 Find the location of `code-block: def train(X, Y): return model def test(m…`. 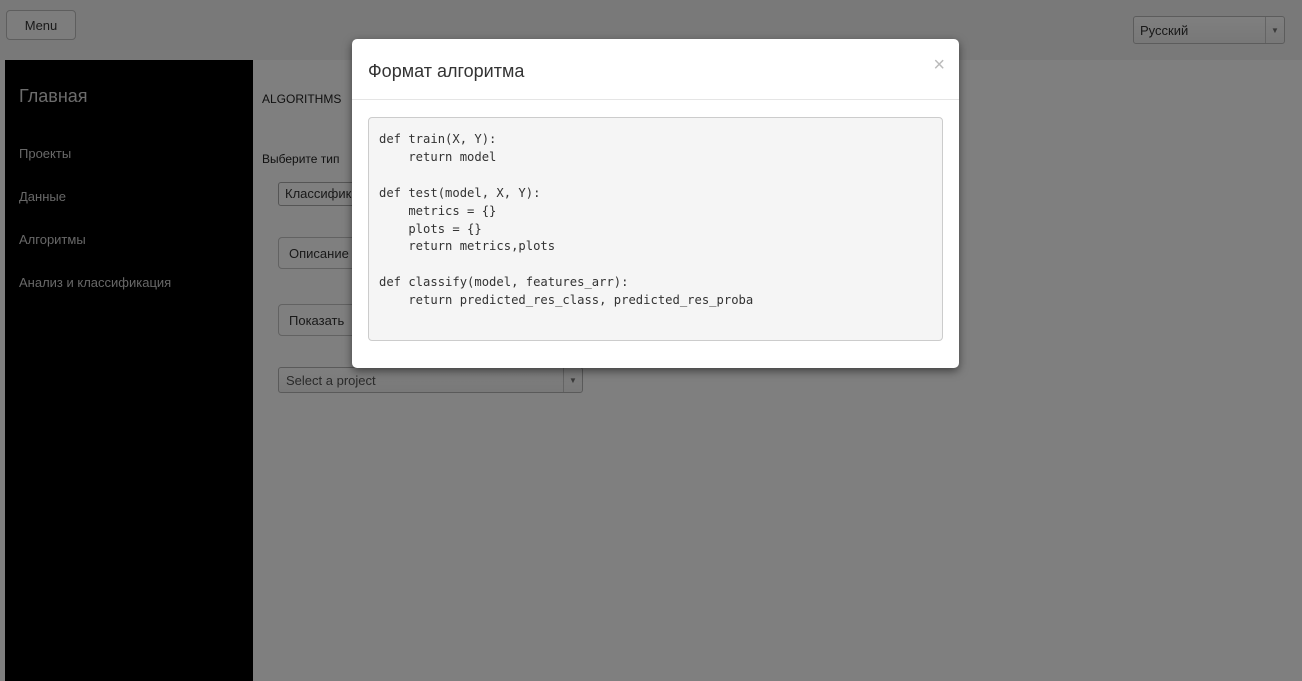

code-block: def train(X, Y): return model def test(m… is located at coordinates (655, 229).